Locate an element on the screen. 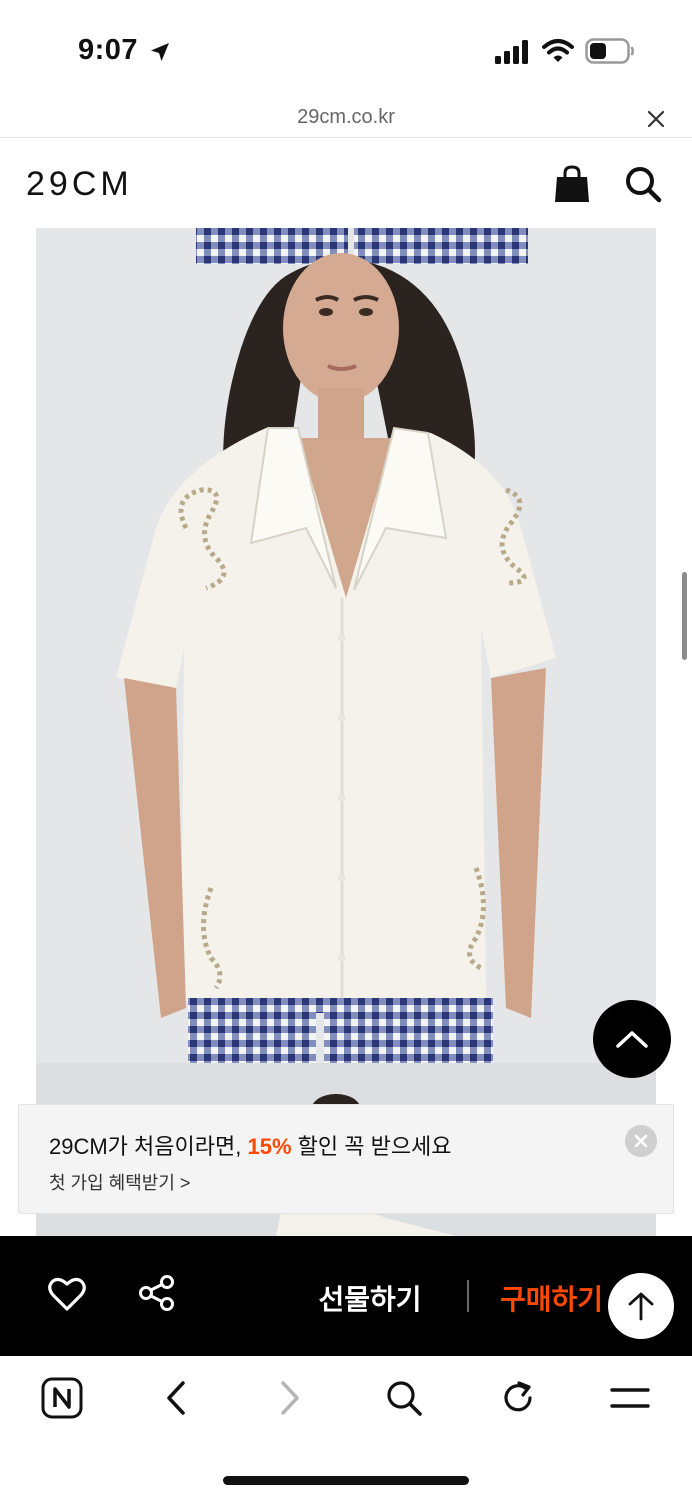 The width and height of the screenshot is (692, 1500). heart-icon is located at coordinates (67, 1294).